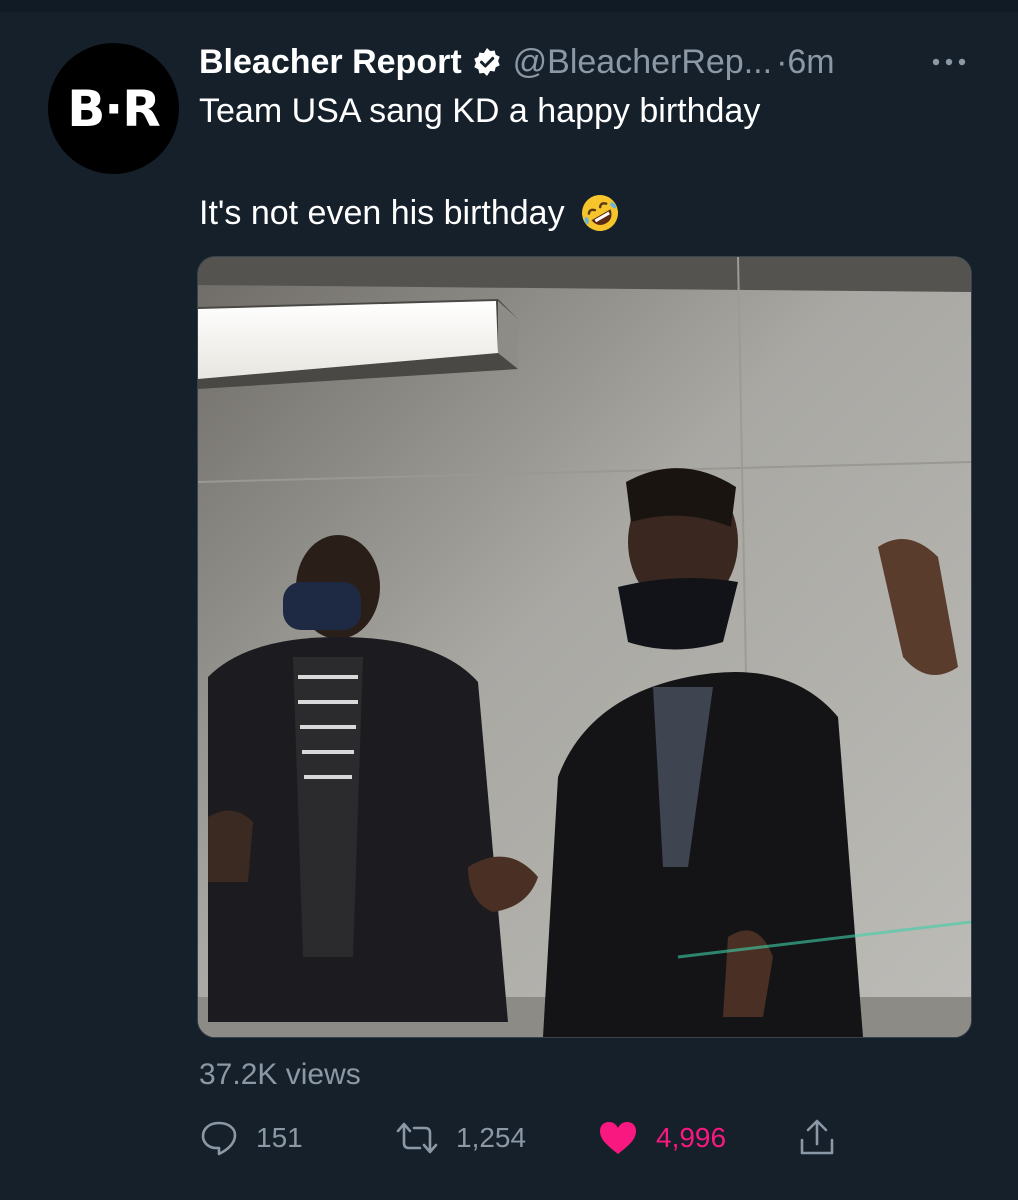 This screenshot has height=1200, width=1018. I want to click on reply-count: 151, so click(279, 1137).